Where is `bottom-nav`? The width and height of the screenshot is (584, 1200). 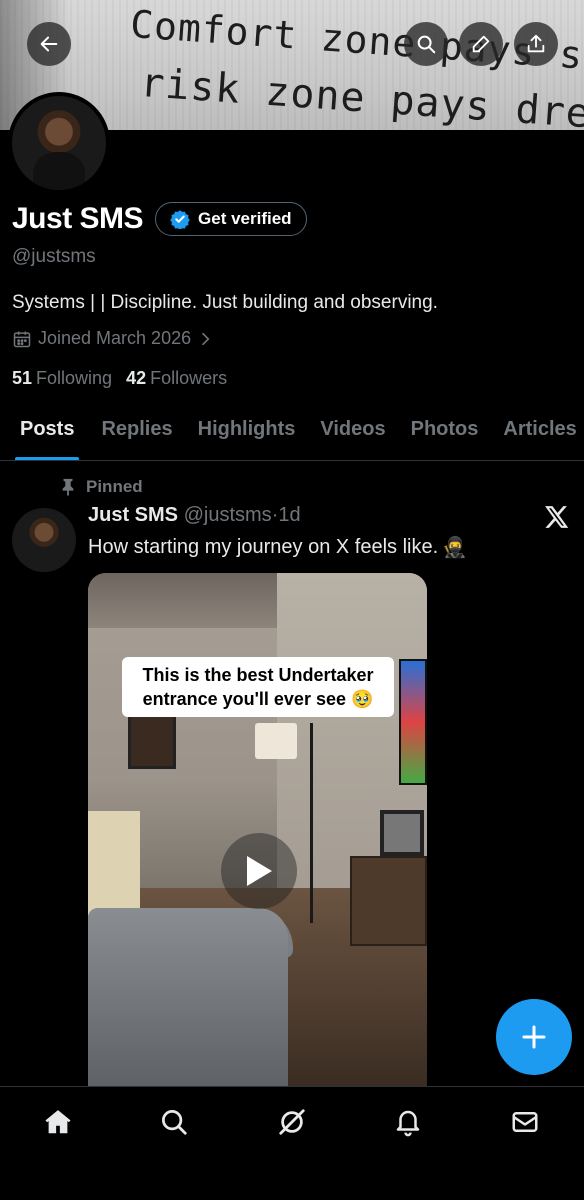 bottom-nav is located at coordinates (292, 1143).